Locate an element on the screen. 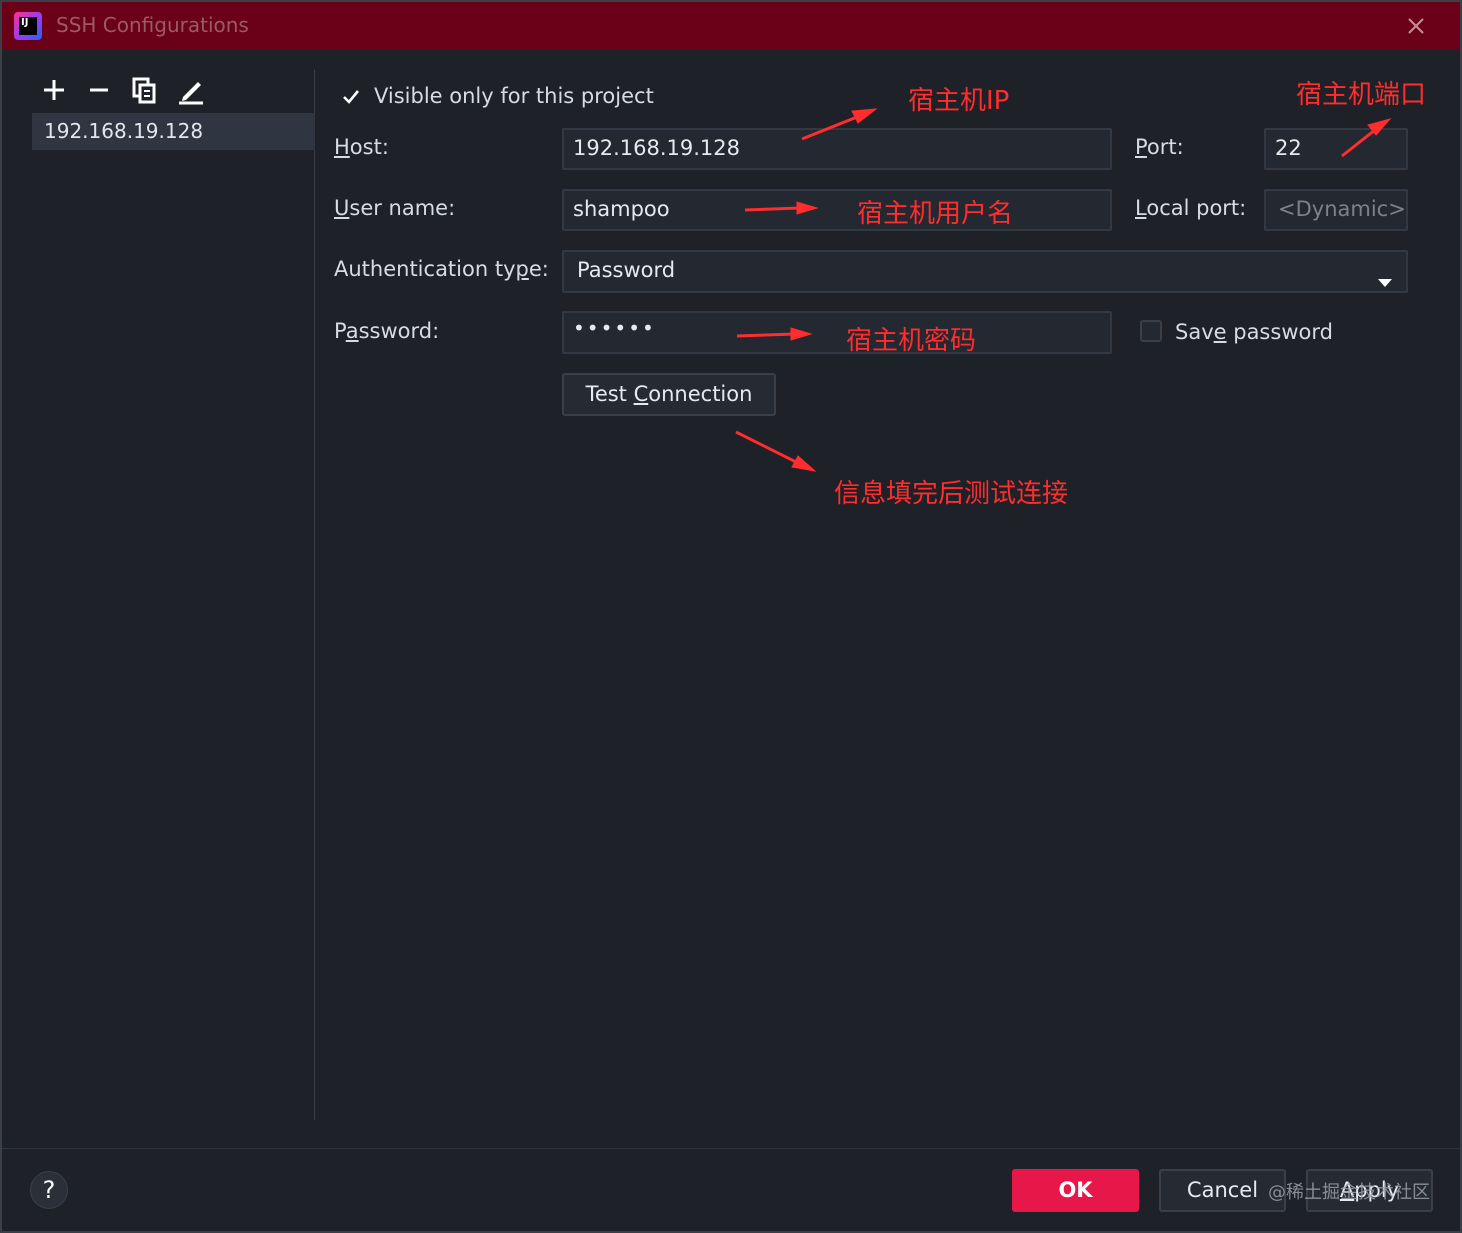 This screenshot has height=1233, width=1462. save-password-checkbox is located at coordinates (1151, 331).